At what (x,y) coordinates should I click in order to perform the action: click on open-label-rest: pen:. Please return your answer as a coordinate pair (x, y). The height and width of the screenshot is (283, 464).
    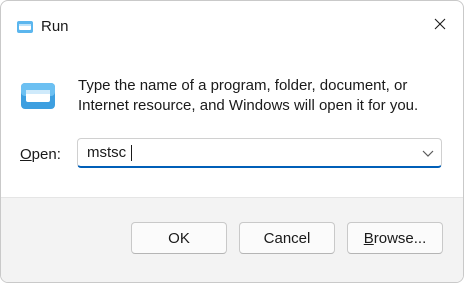
    Looking at the image, I should click on (46, 154).